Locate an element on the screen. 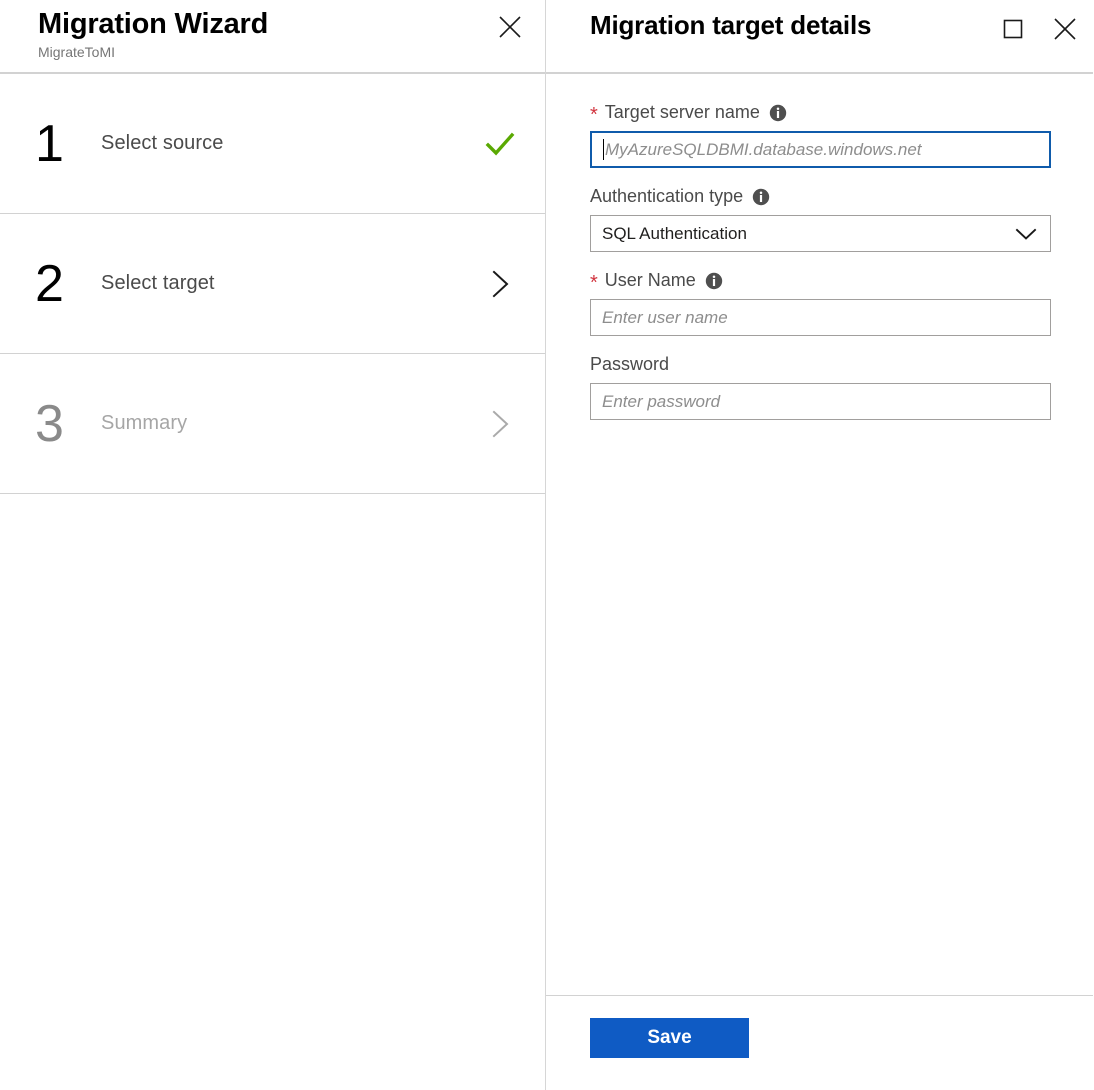  text-caret is located at coordinates (603, 149).